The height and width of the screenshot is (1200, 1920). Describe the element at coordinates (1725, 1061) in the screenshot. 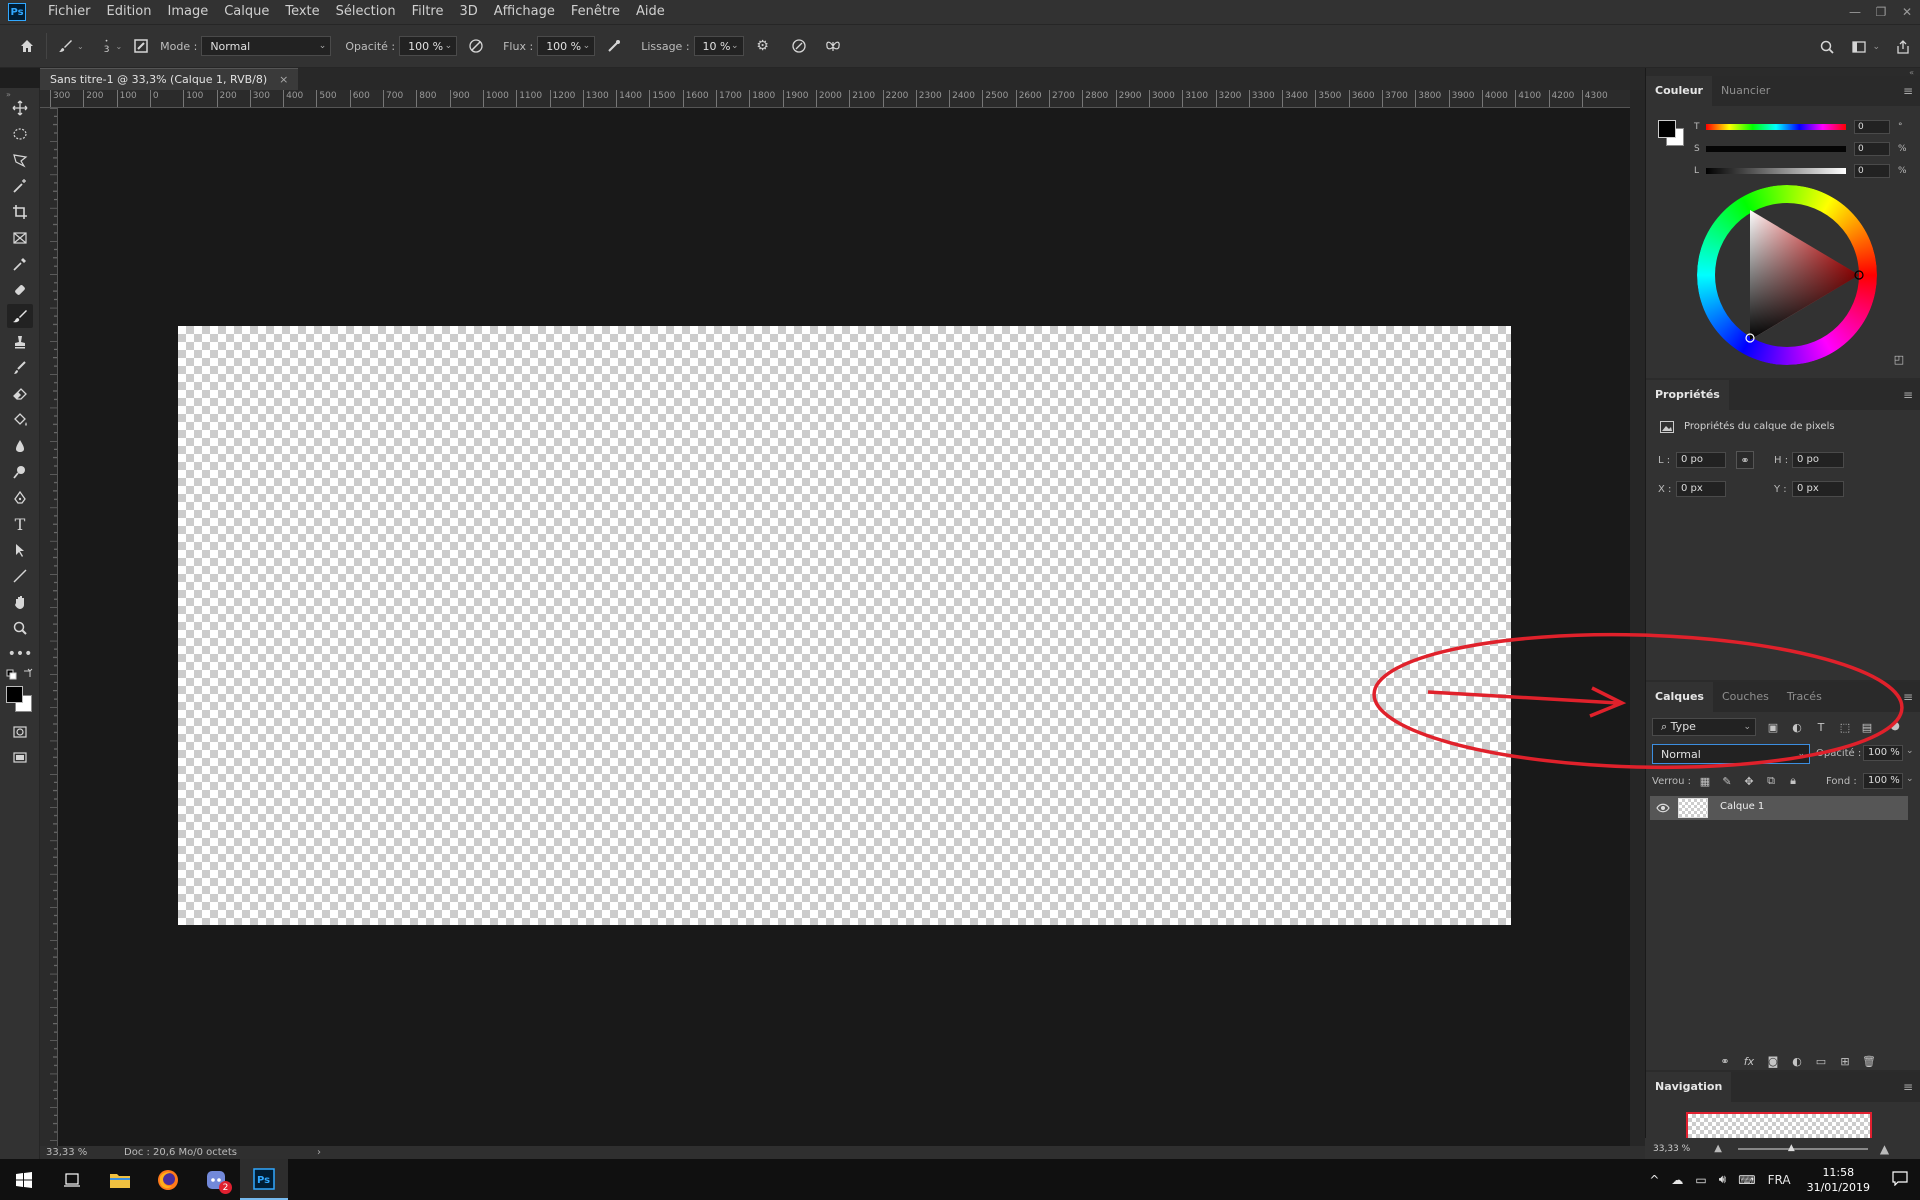

I see `link-icon: ⚭` at that location.